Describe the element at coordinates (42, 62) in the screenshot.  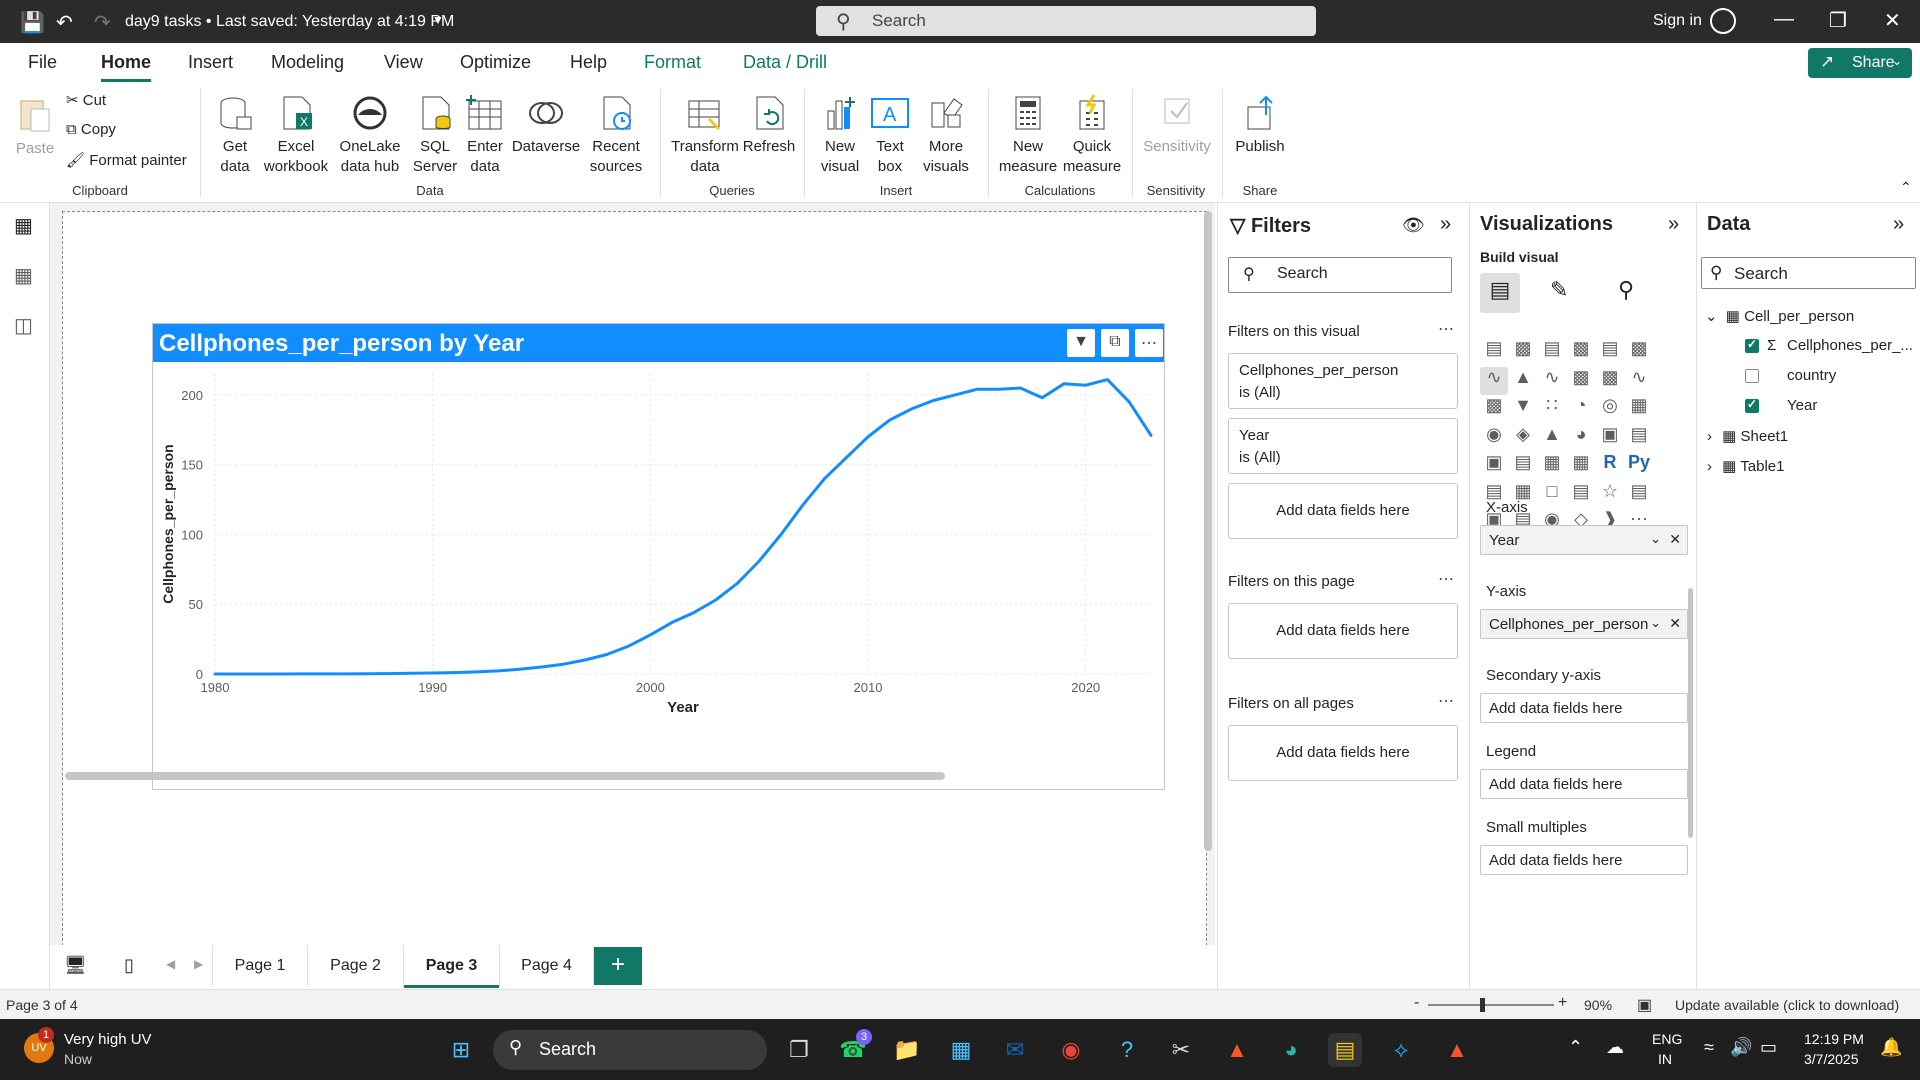
I see `tab-file: File` at that location.